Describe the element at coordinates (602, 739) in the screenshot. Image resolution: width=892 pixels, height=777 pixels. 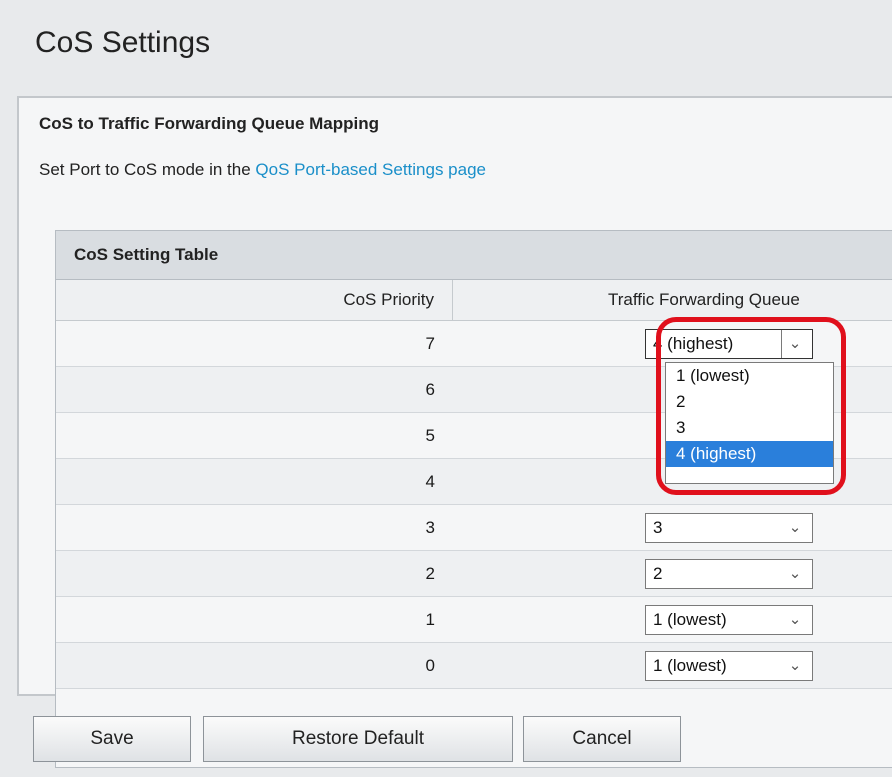
I see `cancel-button: Cancel` at that location.